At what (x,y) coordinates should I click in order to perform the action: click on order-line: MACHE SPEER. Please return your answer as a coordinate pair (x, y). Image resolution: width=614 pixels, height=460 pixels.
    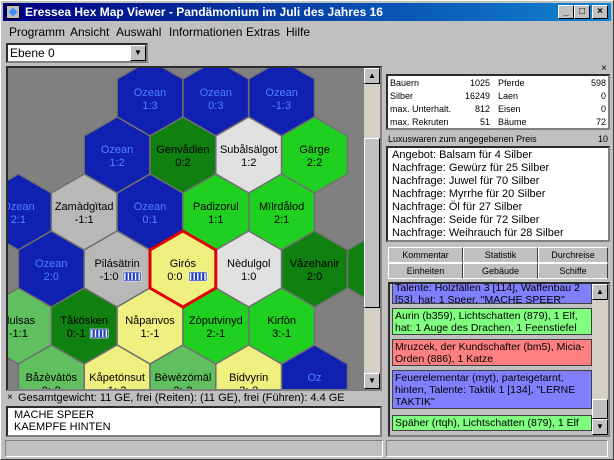
    Looking at the image, I should click on (54, 415).